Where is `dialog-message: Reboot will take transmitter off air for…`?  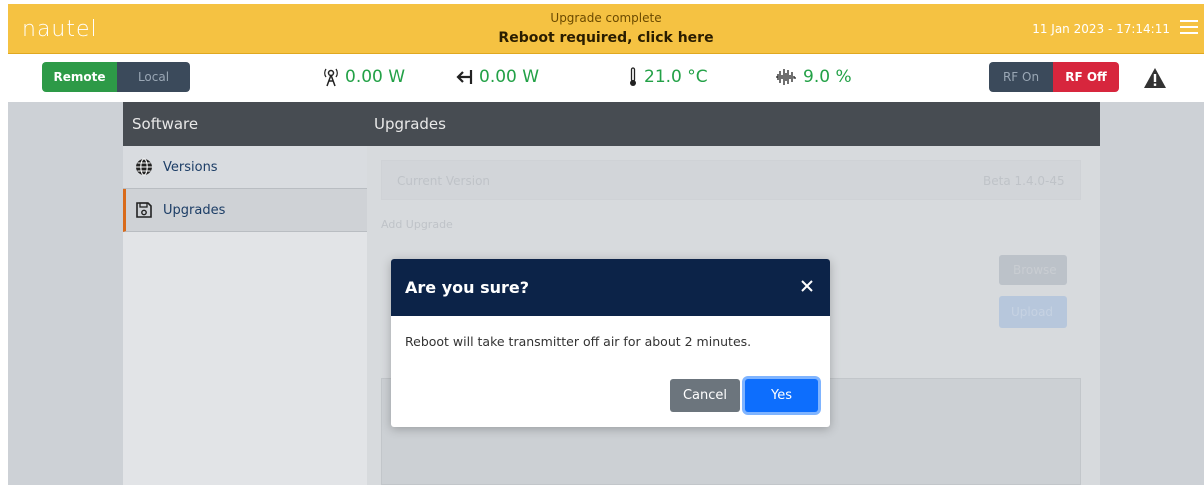
dialog-message: Reboot will take transmitter off air for… is located at coordinates (578, 341).